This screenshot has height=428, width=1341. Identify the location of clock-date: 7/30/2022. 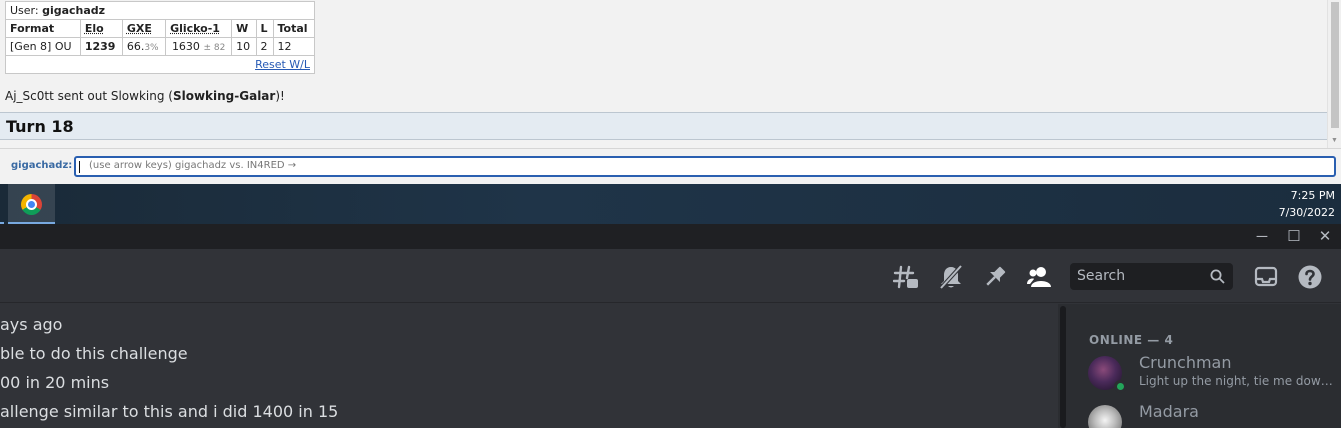
(1306, 212).